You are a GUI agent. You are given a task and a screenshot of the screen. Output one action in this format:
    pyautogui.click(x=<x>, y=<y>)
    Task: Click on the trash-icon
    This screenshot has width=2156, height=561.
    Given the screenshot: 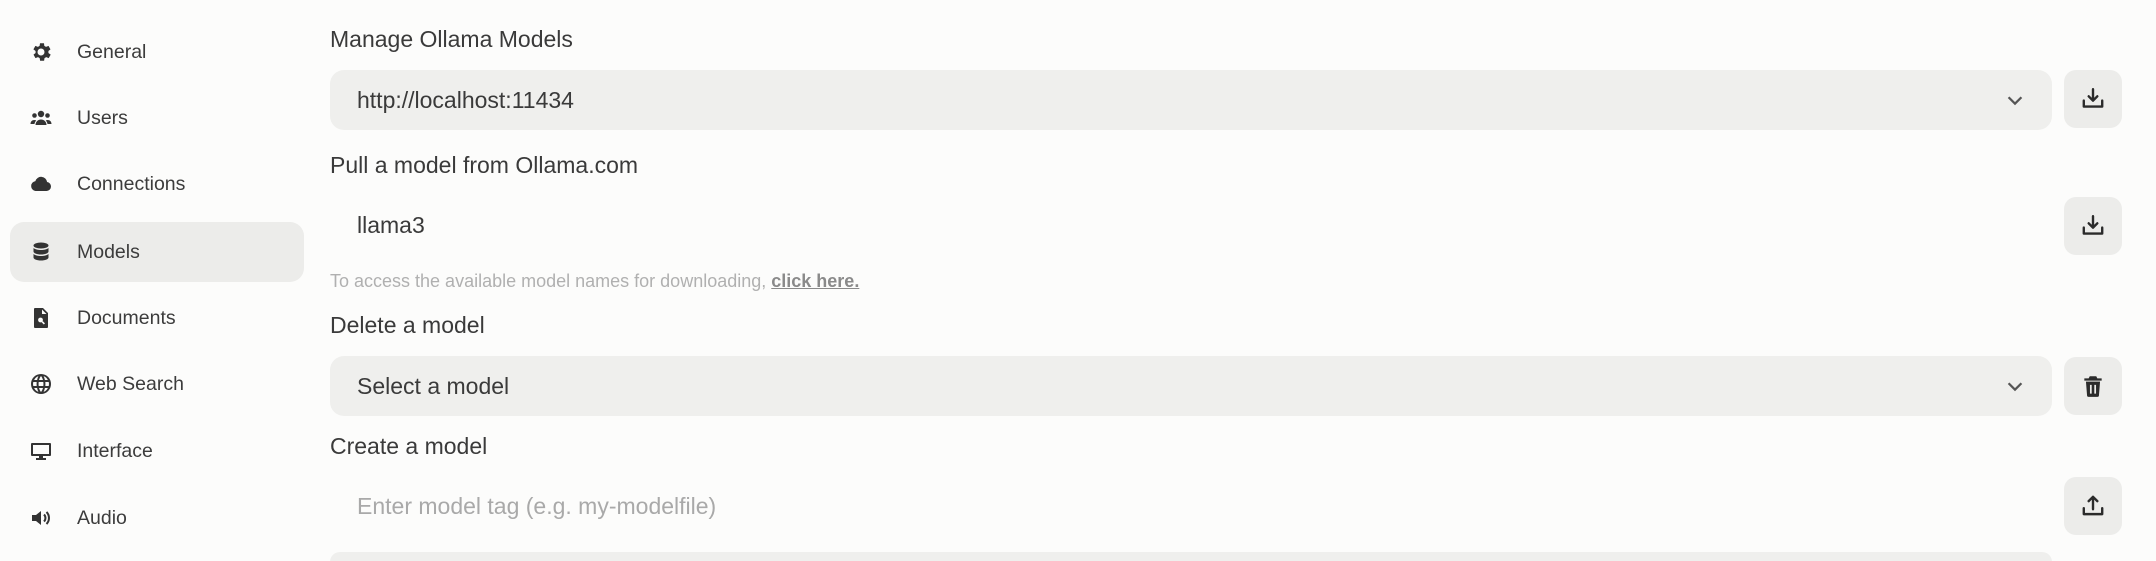 What is the action you would take?
    pyautogui.click(x=2093, y=386)
    